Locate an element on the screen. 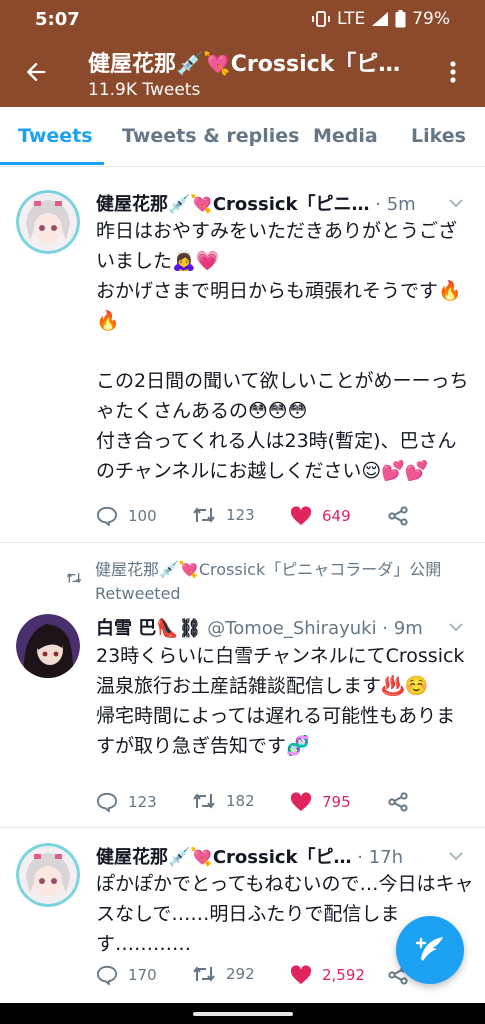  compose-feather-icon is located at coordinates (429, 949).